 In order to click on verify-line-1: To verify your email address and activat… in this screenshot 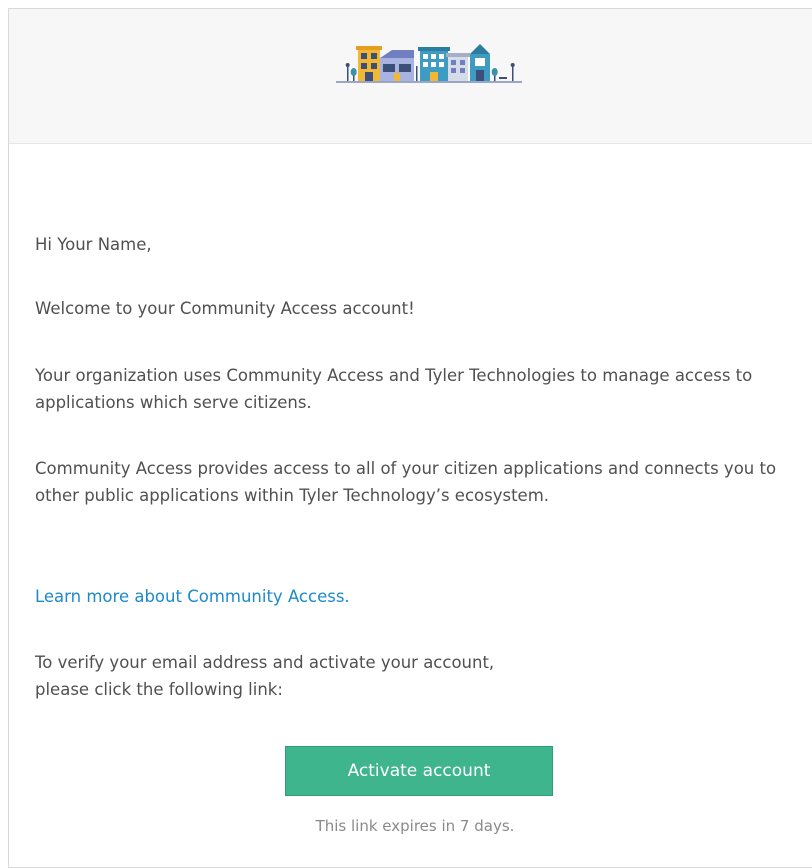, I will do `click(265, 662)`.